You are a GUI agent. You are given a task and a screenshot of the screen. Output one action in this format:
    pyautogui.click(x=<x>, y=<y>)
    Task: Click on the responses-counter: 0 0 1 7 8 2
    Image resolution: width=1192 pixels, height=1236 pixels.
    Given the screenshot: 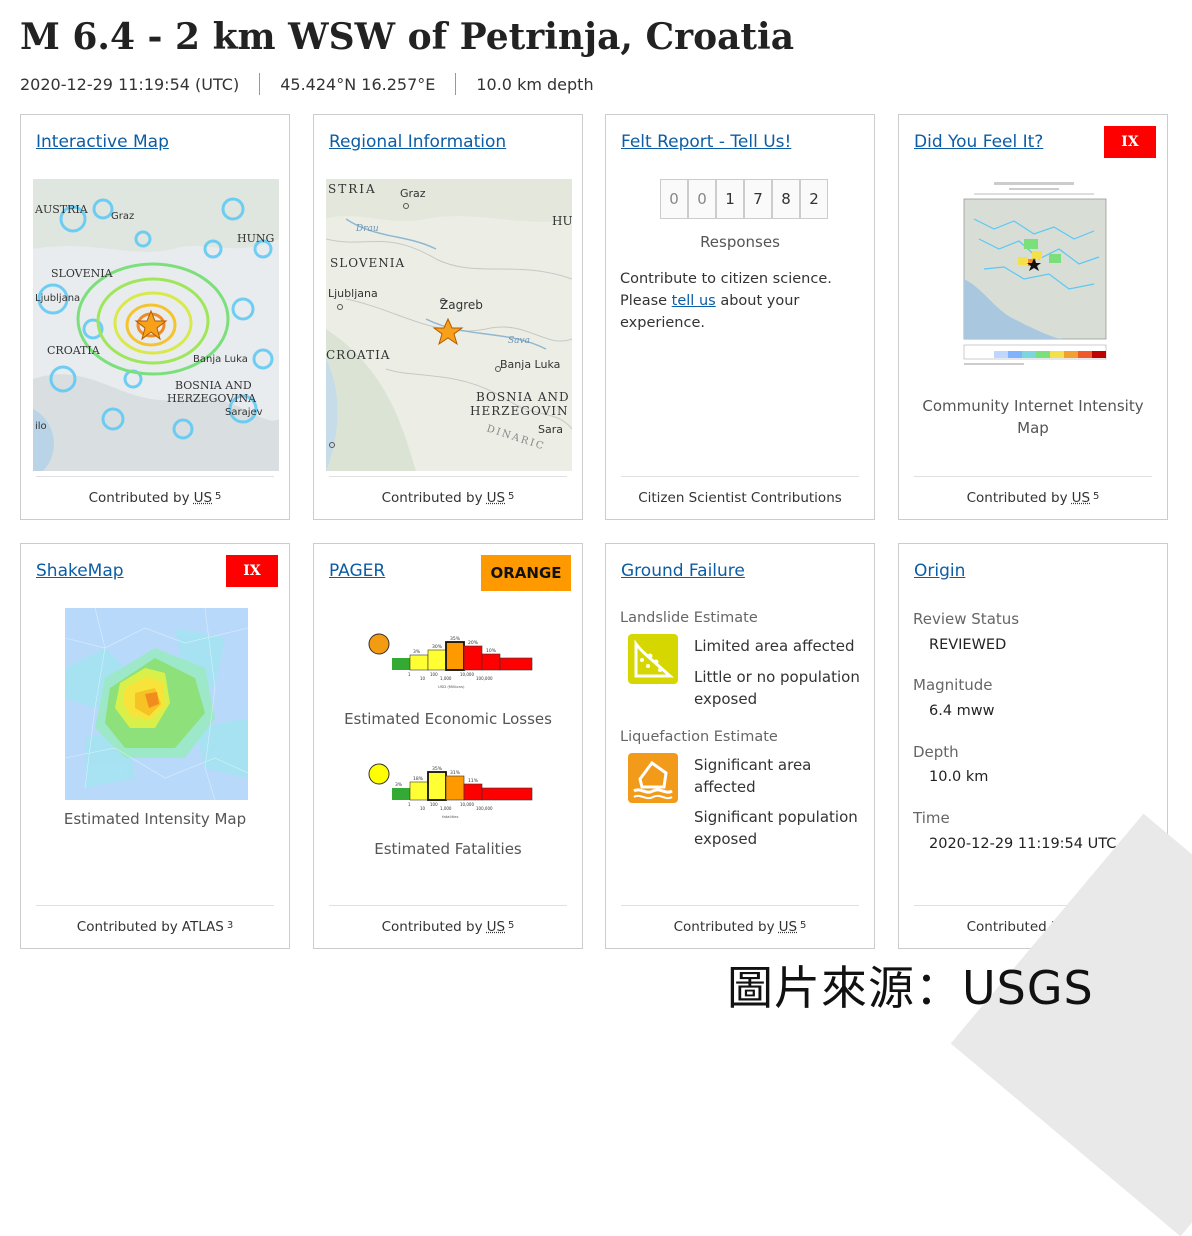 What is the action you would take?
    pyautogui.click(x=744, y=199)
    